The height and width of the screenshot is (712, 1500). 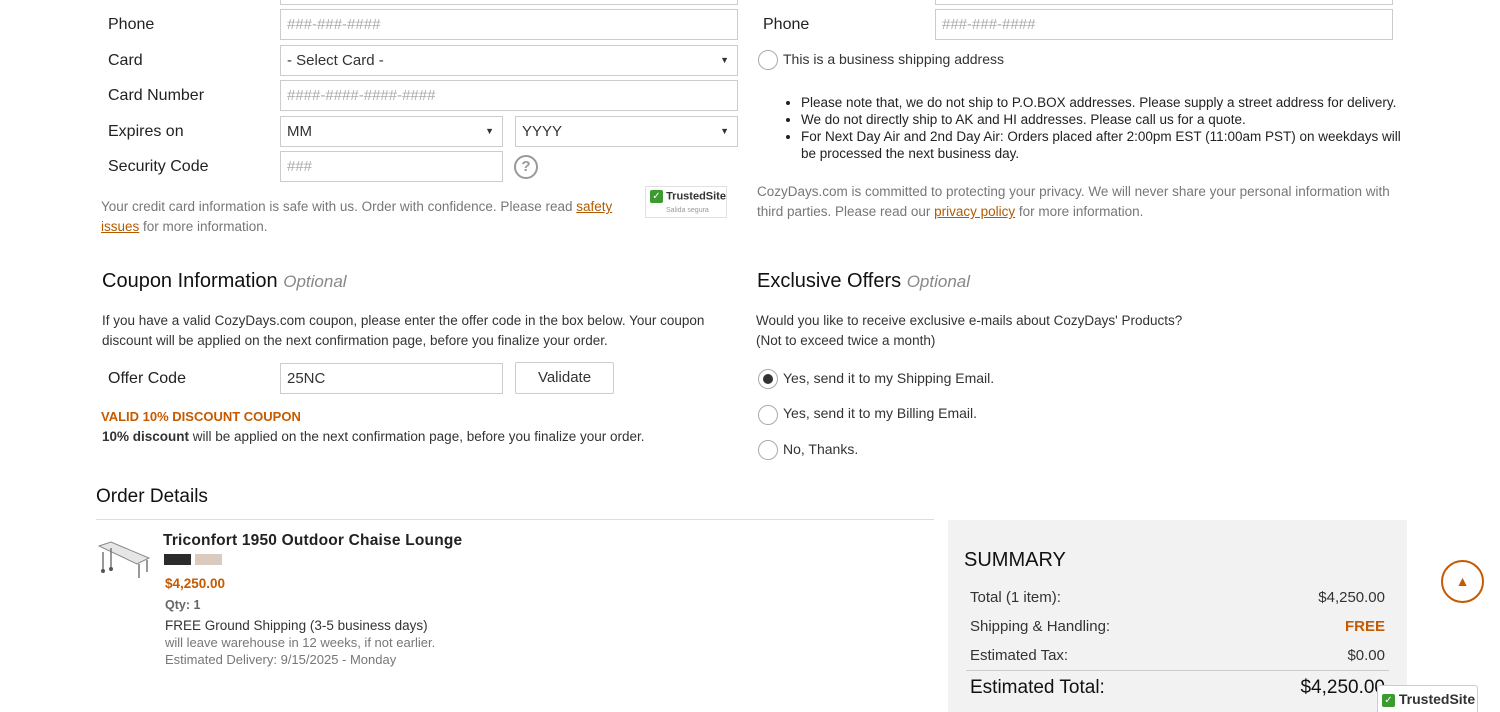 I want to click on expiry-month-select: MM ▼, so click(x=391, y=131).